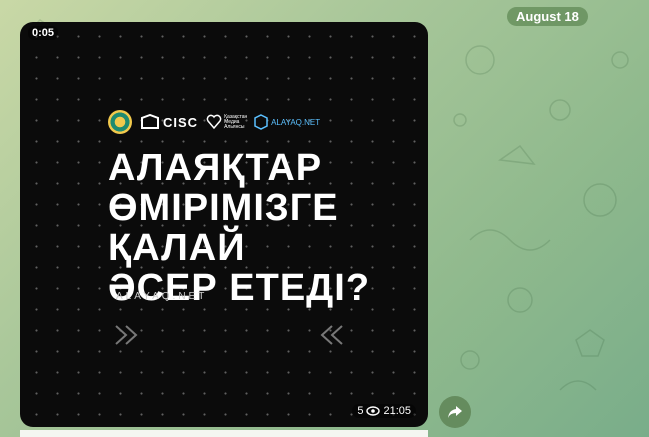 This screenshot has width=649, height=437. Describe the element at coordinates (181, 122) in the screenshot. I see `cisc-logo-text: CISC` at that location.